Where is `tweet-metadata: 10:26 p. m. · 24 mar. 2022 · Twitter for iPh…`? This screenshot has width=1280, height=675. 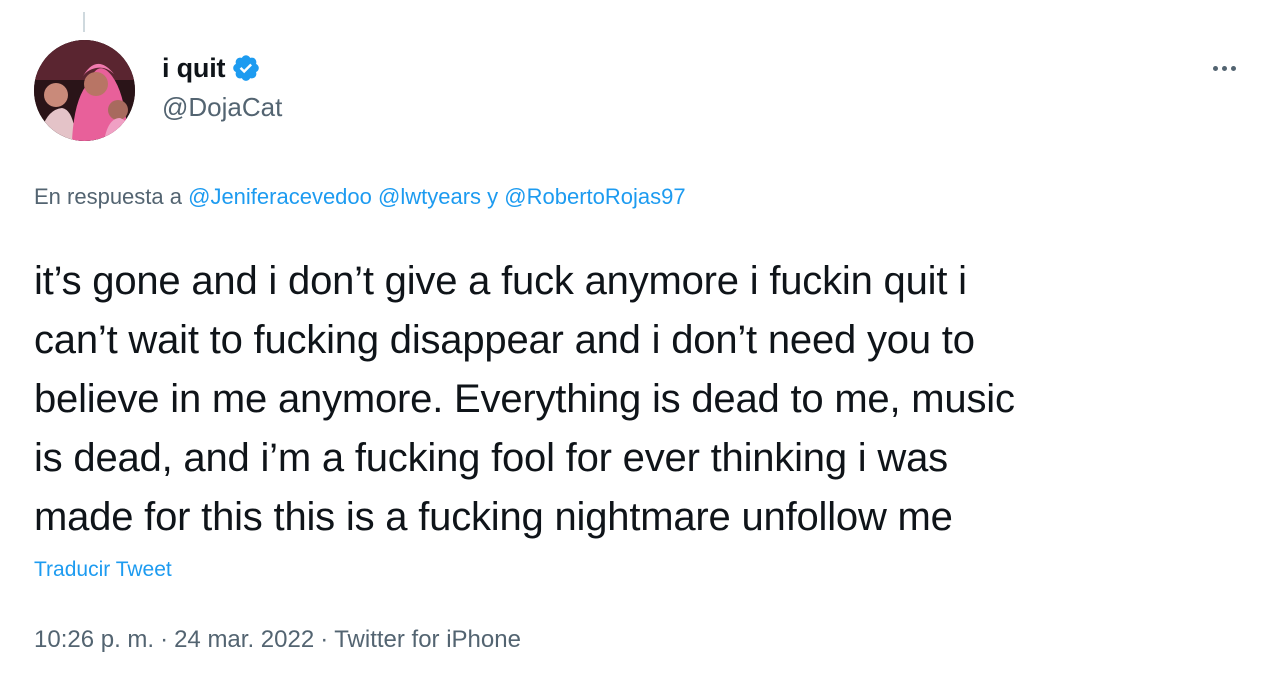 tweet-metadata: 10:26 p. m. · 24 mar. 2022 · Twitter for iPh… is located at coordinates (277, 640).